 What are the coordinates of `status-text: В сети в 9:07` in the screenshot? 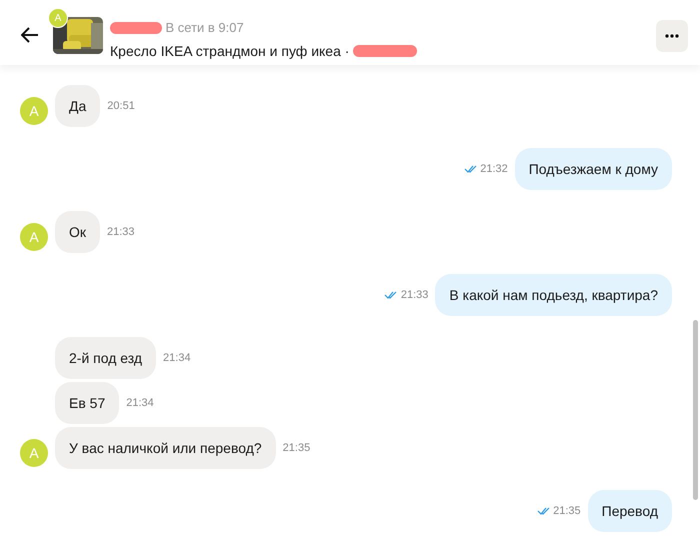 It's located at (205, 28).